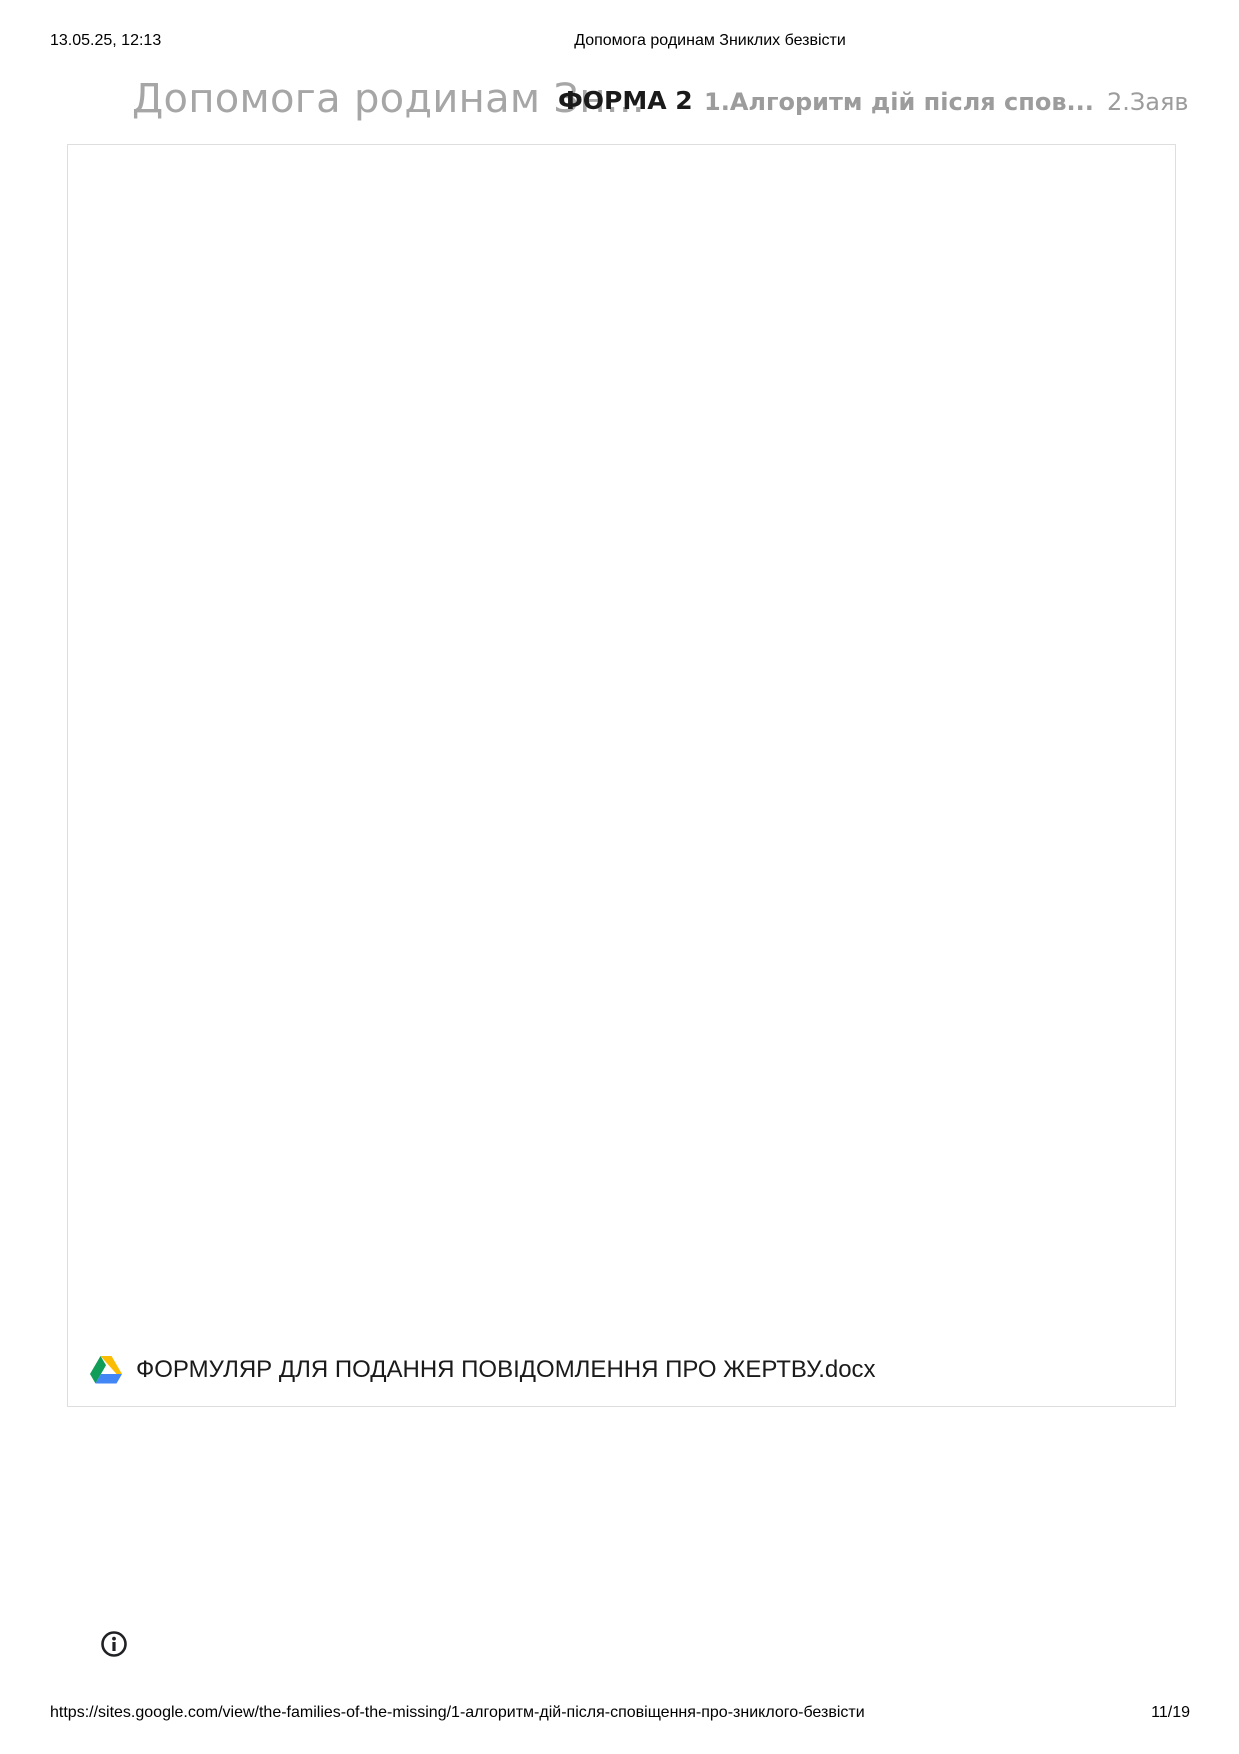  I want to click on nav-item-current: ФОРМА 2, so click(625, 100).